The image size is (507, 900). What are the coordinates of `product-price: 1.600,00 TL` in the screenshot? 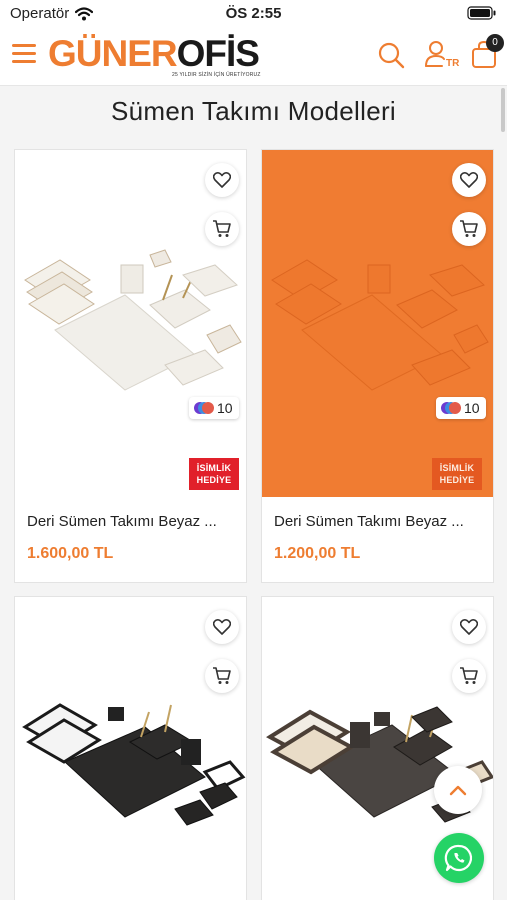 It's located at (70, 553).